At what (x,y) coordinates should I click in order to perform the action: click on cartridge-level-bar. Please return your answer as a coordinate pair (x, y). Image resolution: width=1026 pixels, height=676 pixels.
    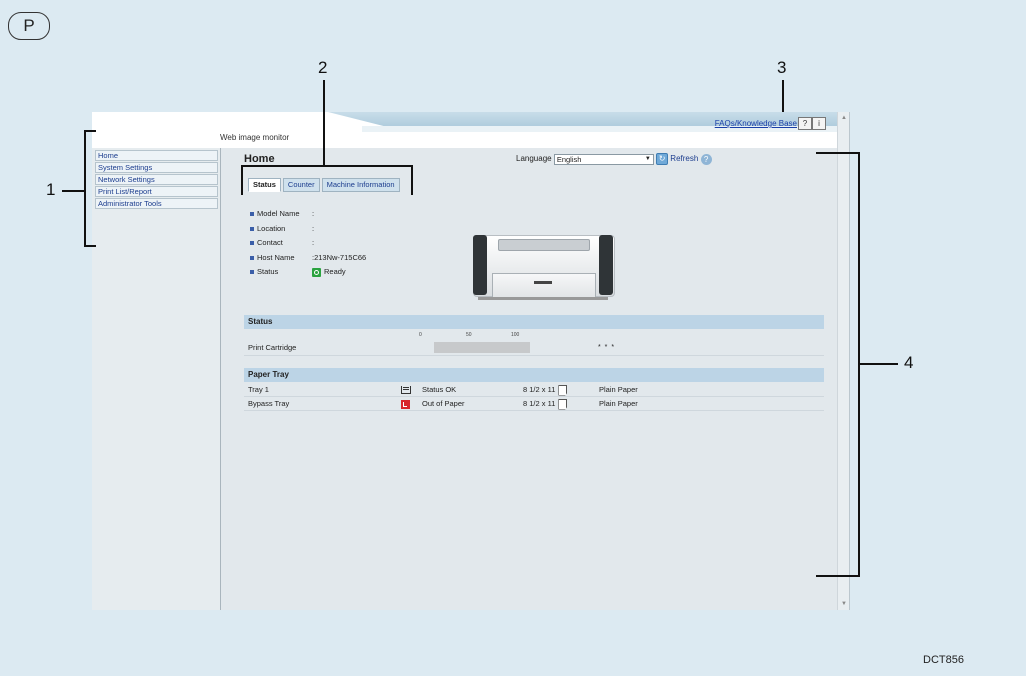
    Looking at the image, I should click on (482, 347).